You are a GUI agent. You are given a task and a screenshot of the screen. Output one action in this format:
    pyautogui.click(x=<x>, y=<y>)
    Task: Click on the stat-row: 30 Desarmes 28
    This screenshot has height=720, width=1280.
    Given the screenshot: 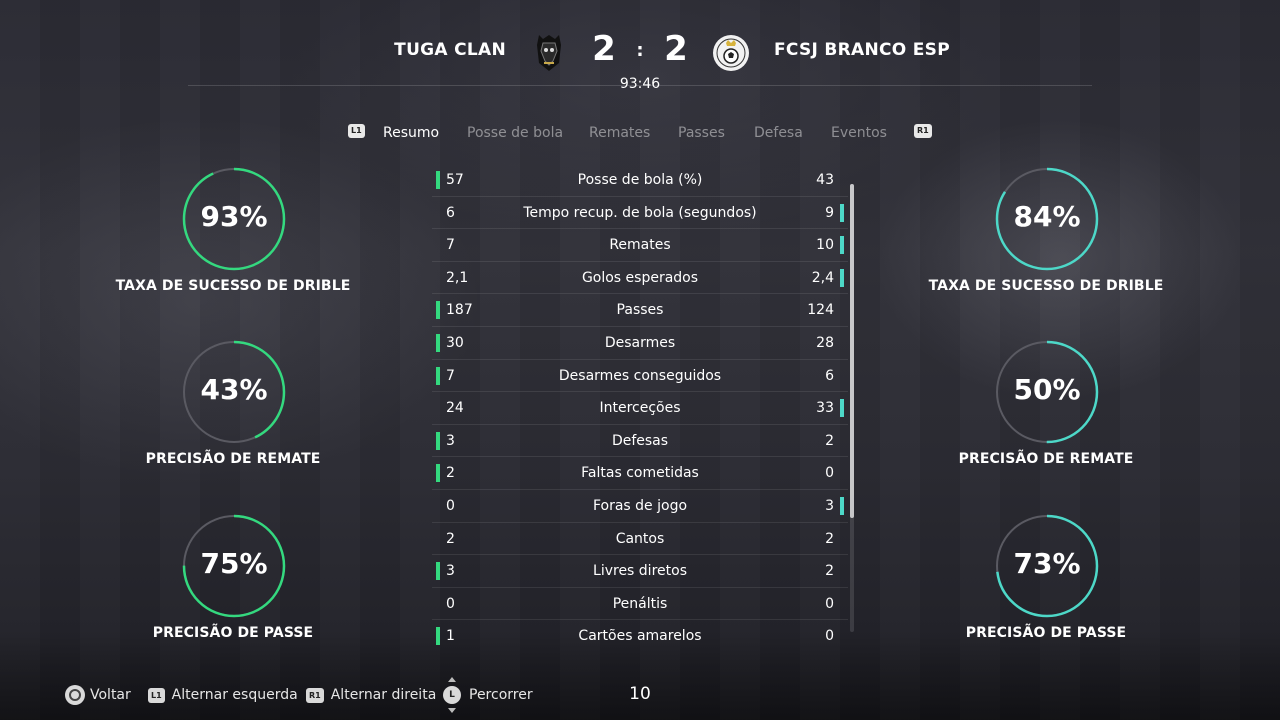 What is the action you would take?
    pyautogui.click(x=640, y=343)
    